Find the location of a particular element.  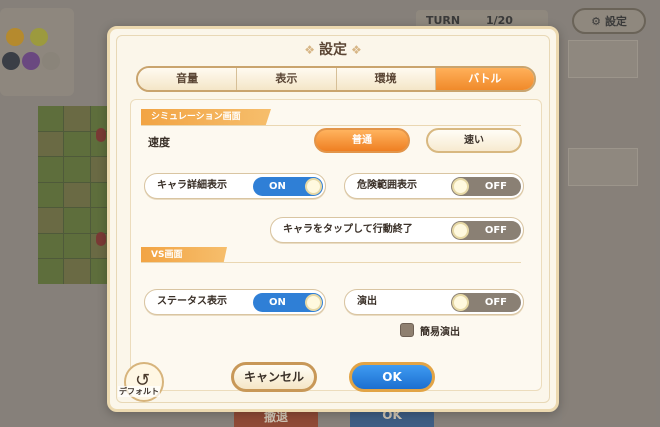

dialog-title-text: 設定 is located at coordinates (333, 50).